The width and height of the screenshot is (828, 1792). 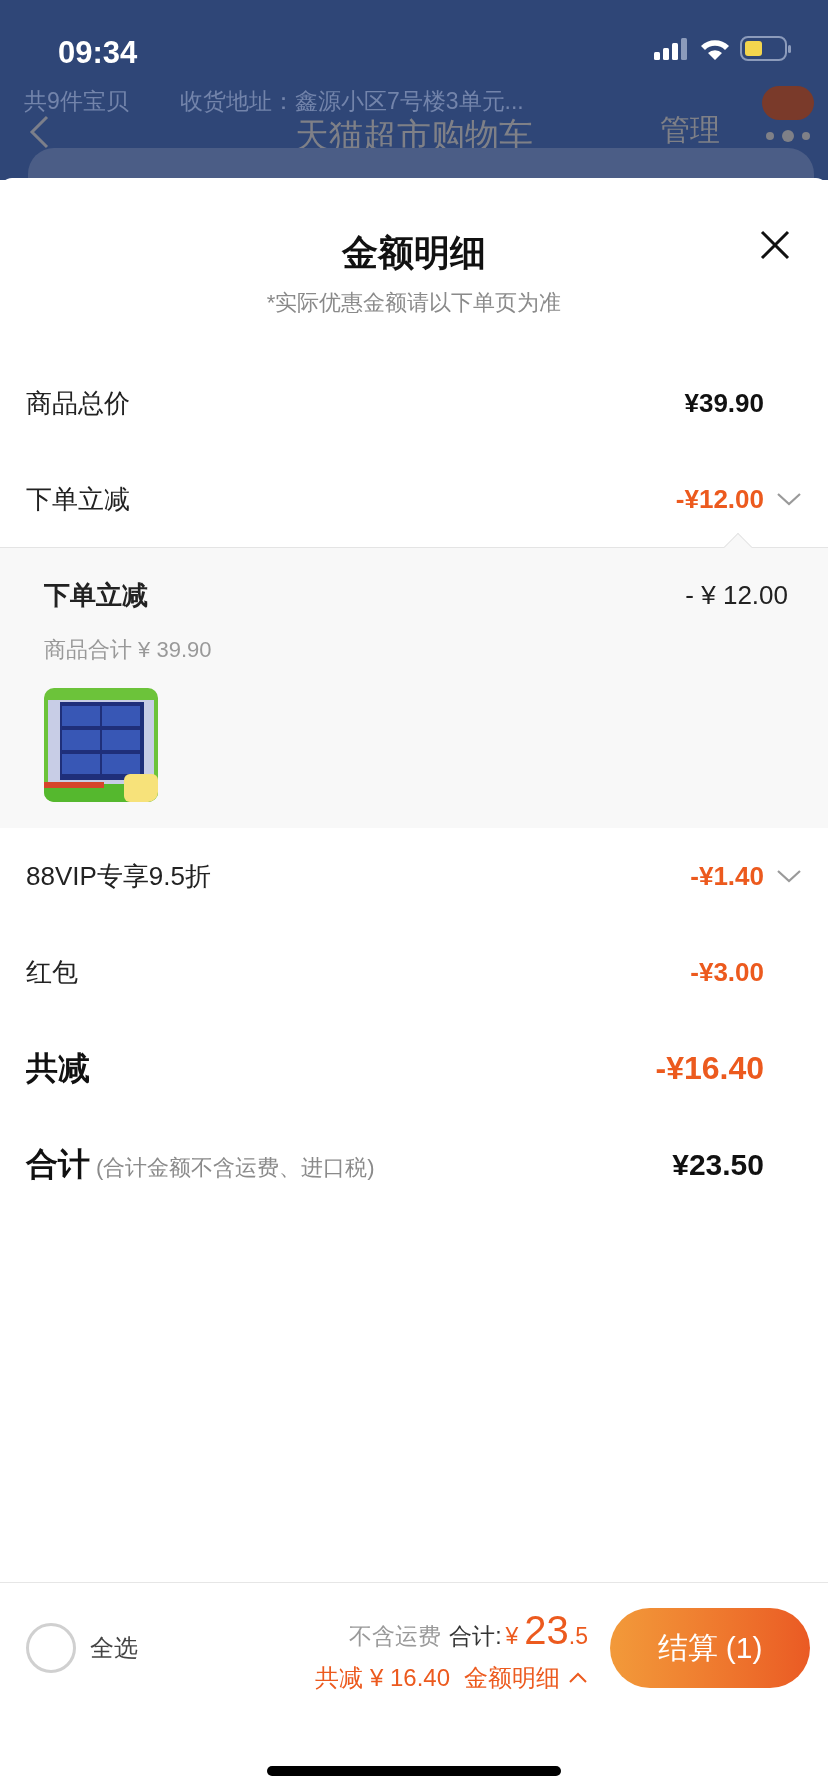 I want to click on row-amount: ¥23.50, so click(x=718, y=1164).